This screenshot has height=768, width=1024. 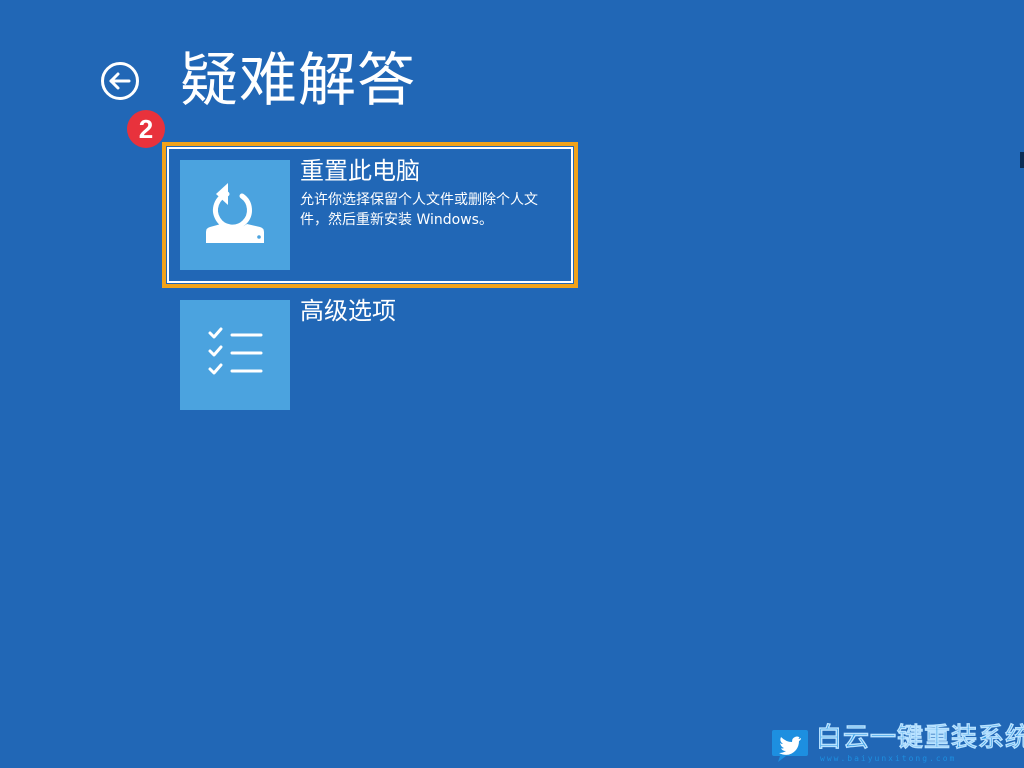 I want to click on watermark-text: 白云一键重装系统, so click(x=920, y=738).